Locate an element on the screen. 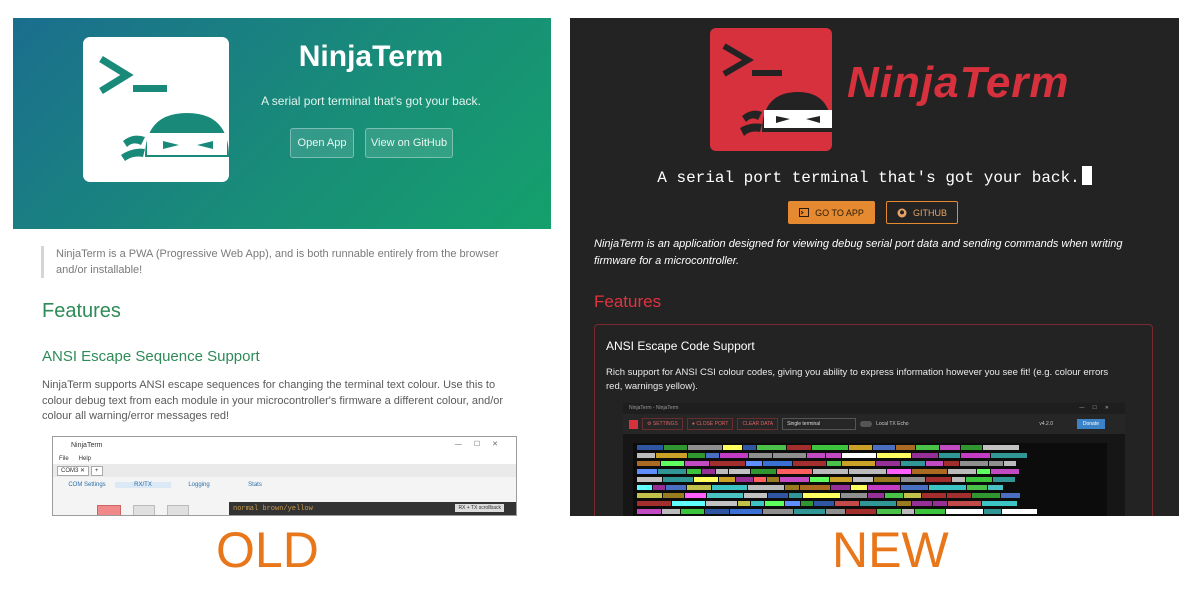 The image size is (1200, 590). github-button: GITHUB is located at coordinates (922, 212).